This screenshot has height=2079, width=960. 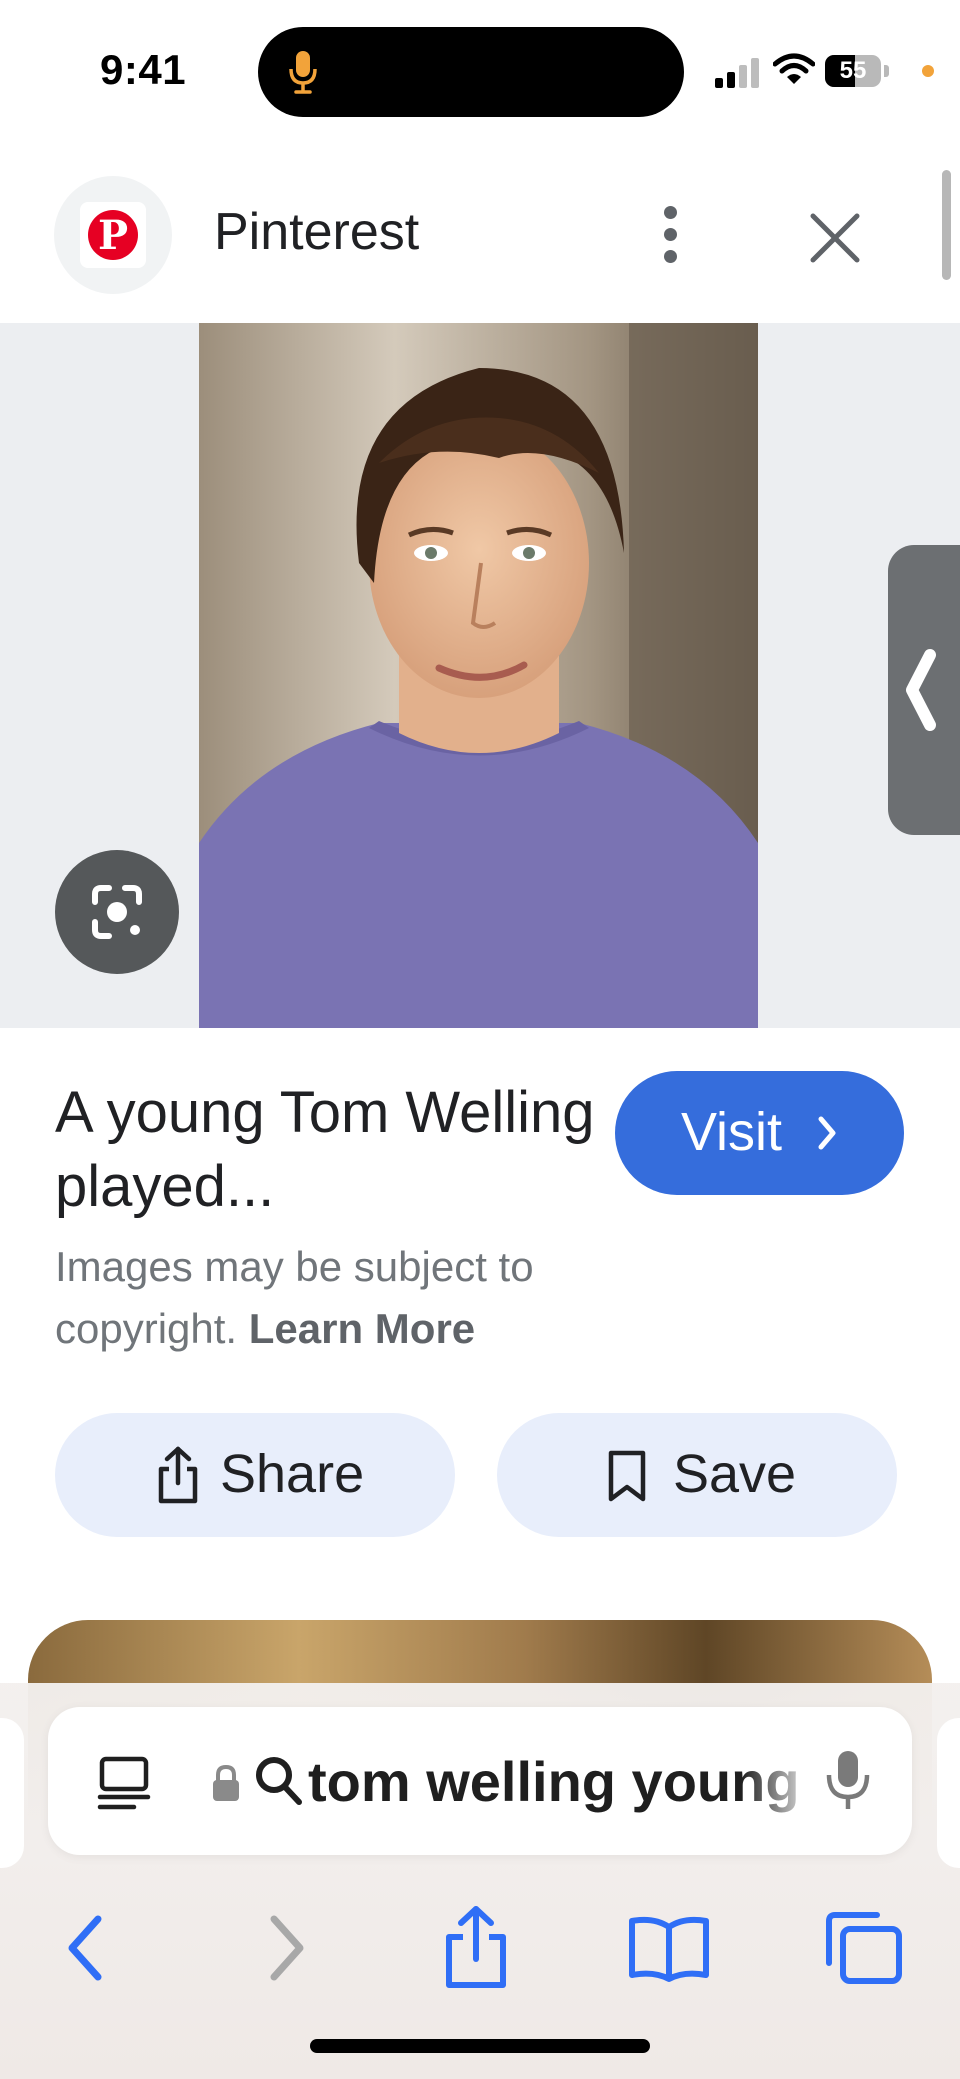 I want to click on result-header: P Pinterest, so click(x=480, y=231).